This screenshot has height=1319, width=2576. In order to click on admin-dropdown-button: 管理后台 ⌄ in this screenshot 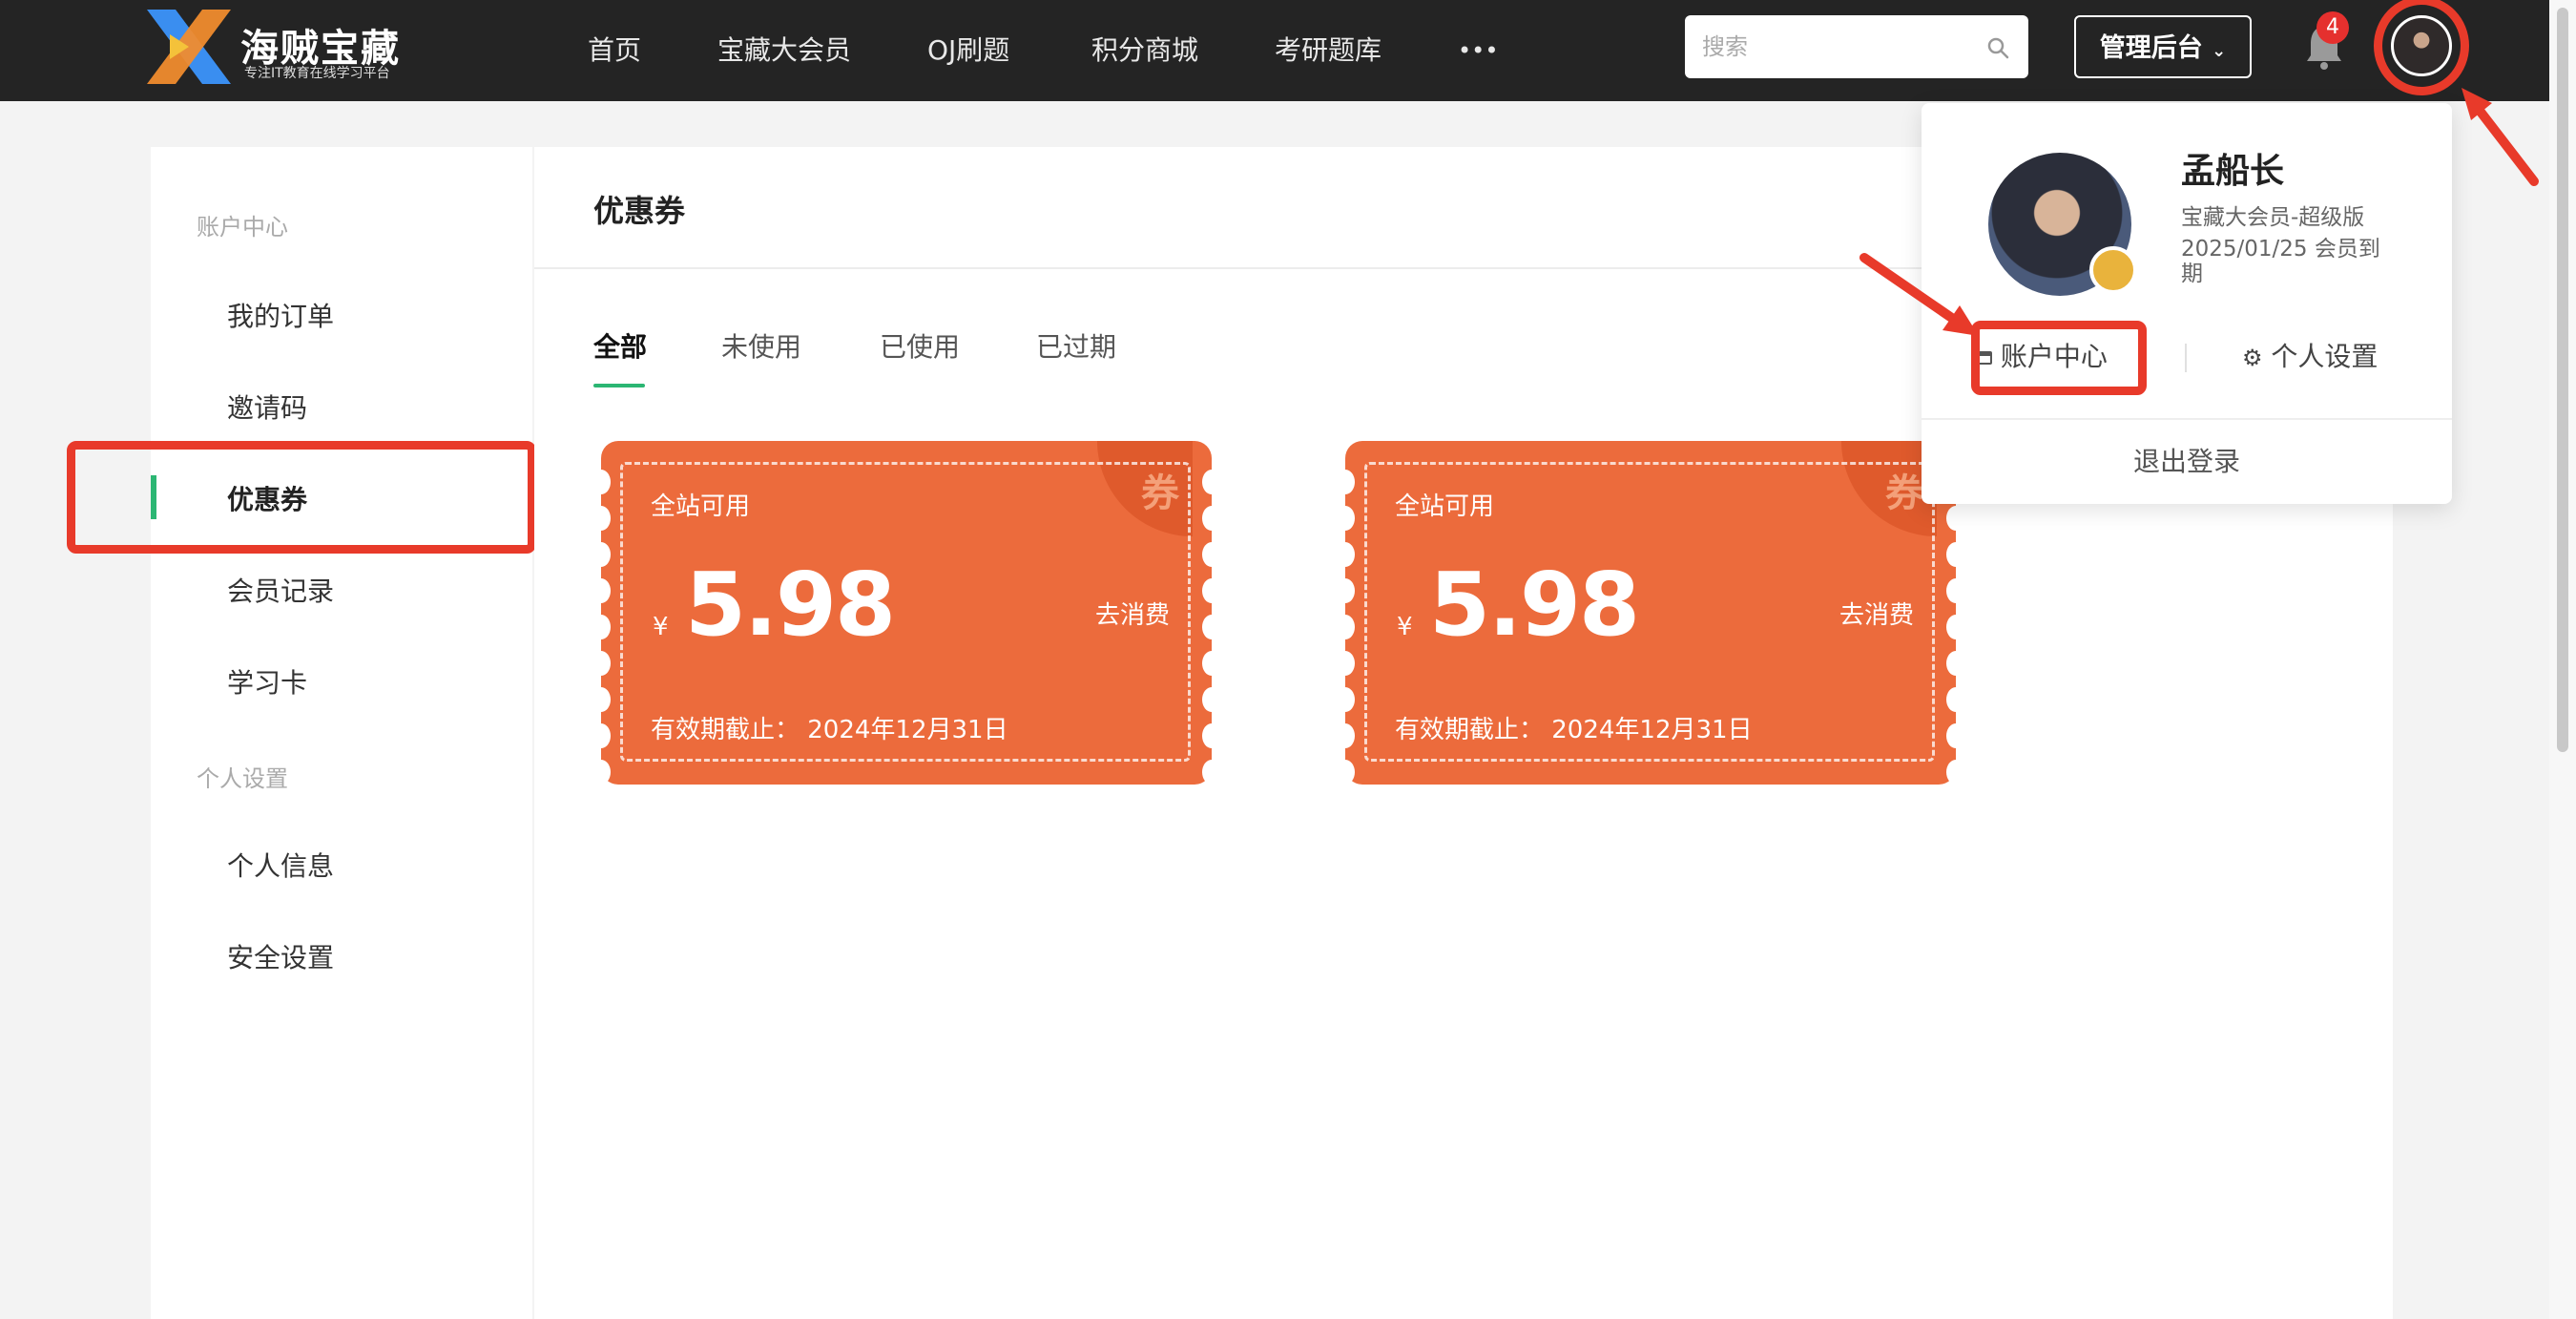, I will do `click(2163, 47)`.